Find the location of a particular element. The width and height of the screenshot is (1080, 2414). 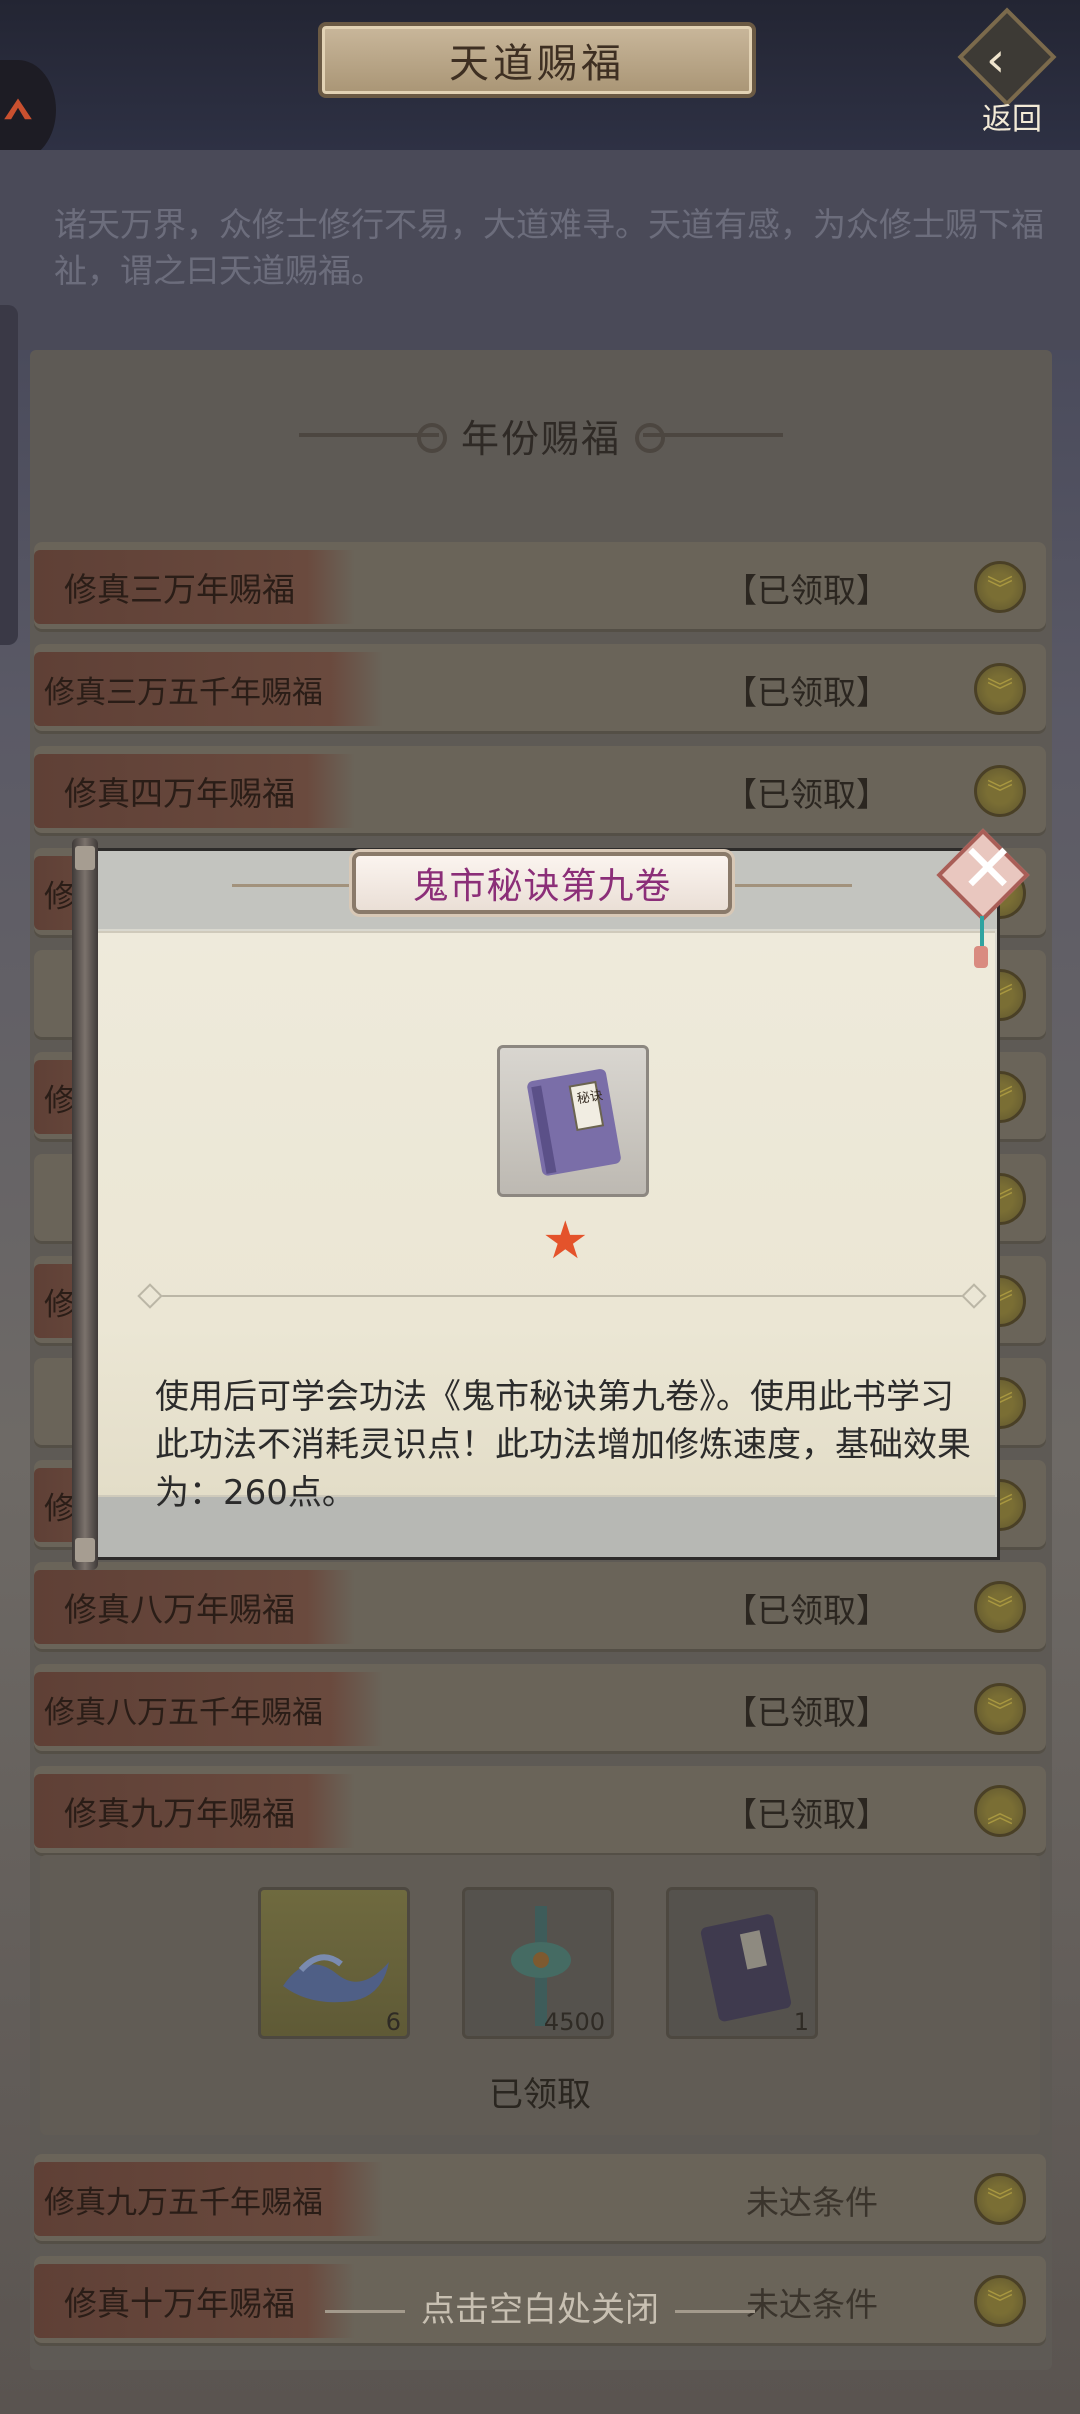

row-title: 修真八万年赐福 is located at coordinates (194, 1607).